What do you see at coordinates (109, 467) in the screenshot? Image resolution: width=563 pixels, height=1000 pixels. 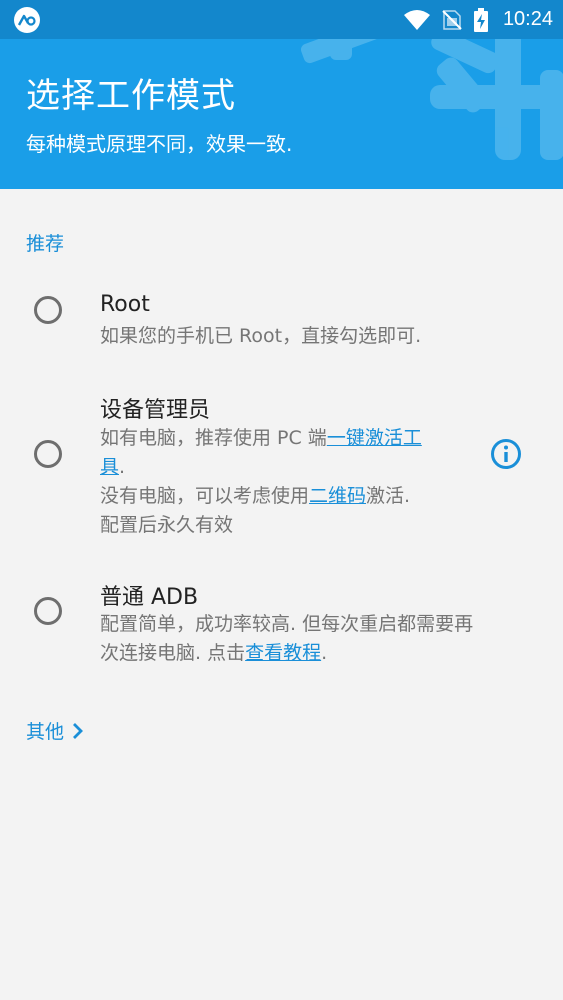 I see `one-click-tool-link: 具` at bounding box center [109, 467].